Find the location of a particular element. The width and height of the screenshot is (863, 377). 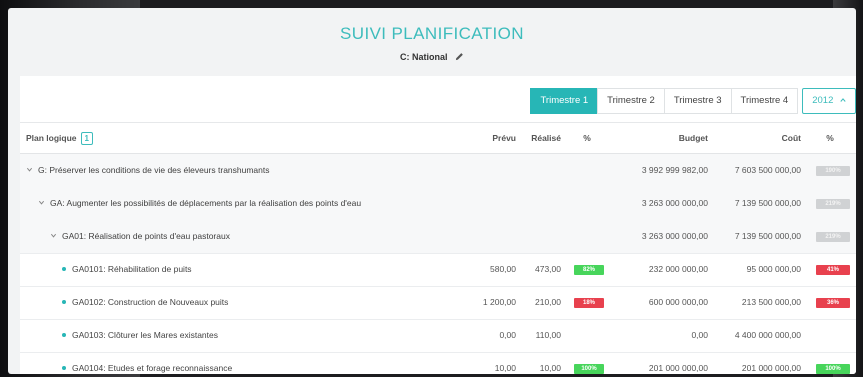

column-plan: Plan logique 1 is located at coordinates (59, 138).